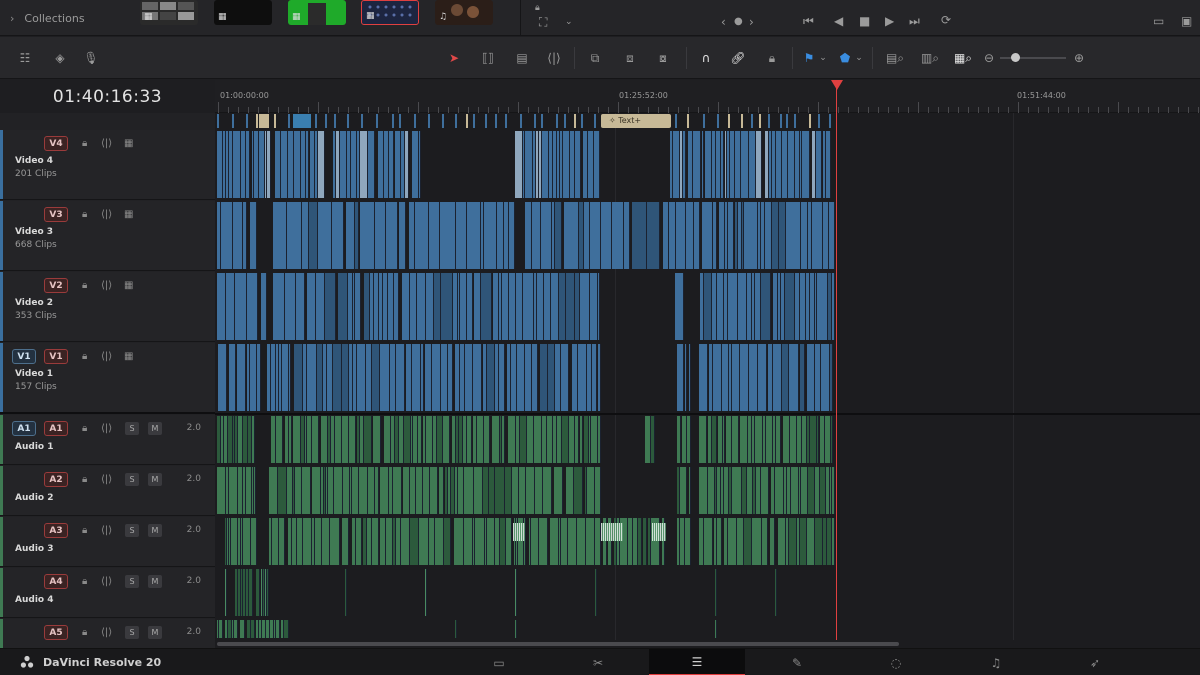 The image size is (1200, 675). Describe the element at coordinates (558, 644) in the screenshot. I see `scrollbar-thumb` at that location.